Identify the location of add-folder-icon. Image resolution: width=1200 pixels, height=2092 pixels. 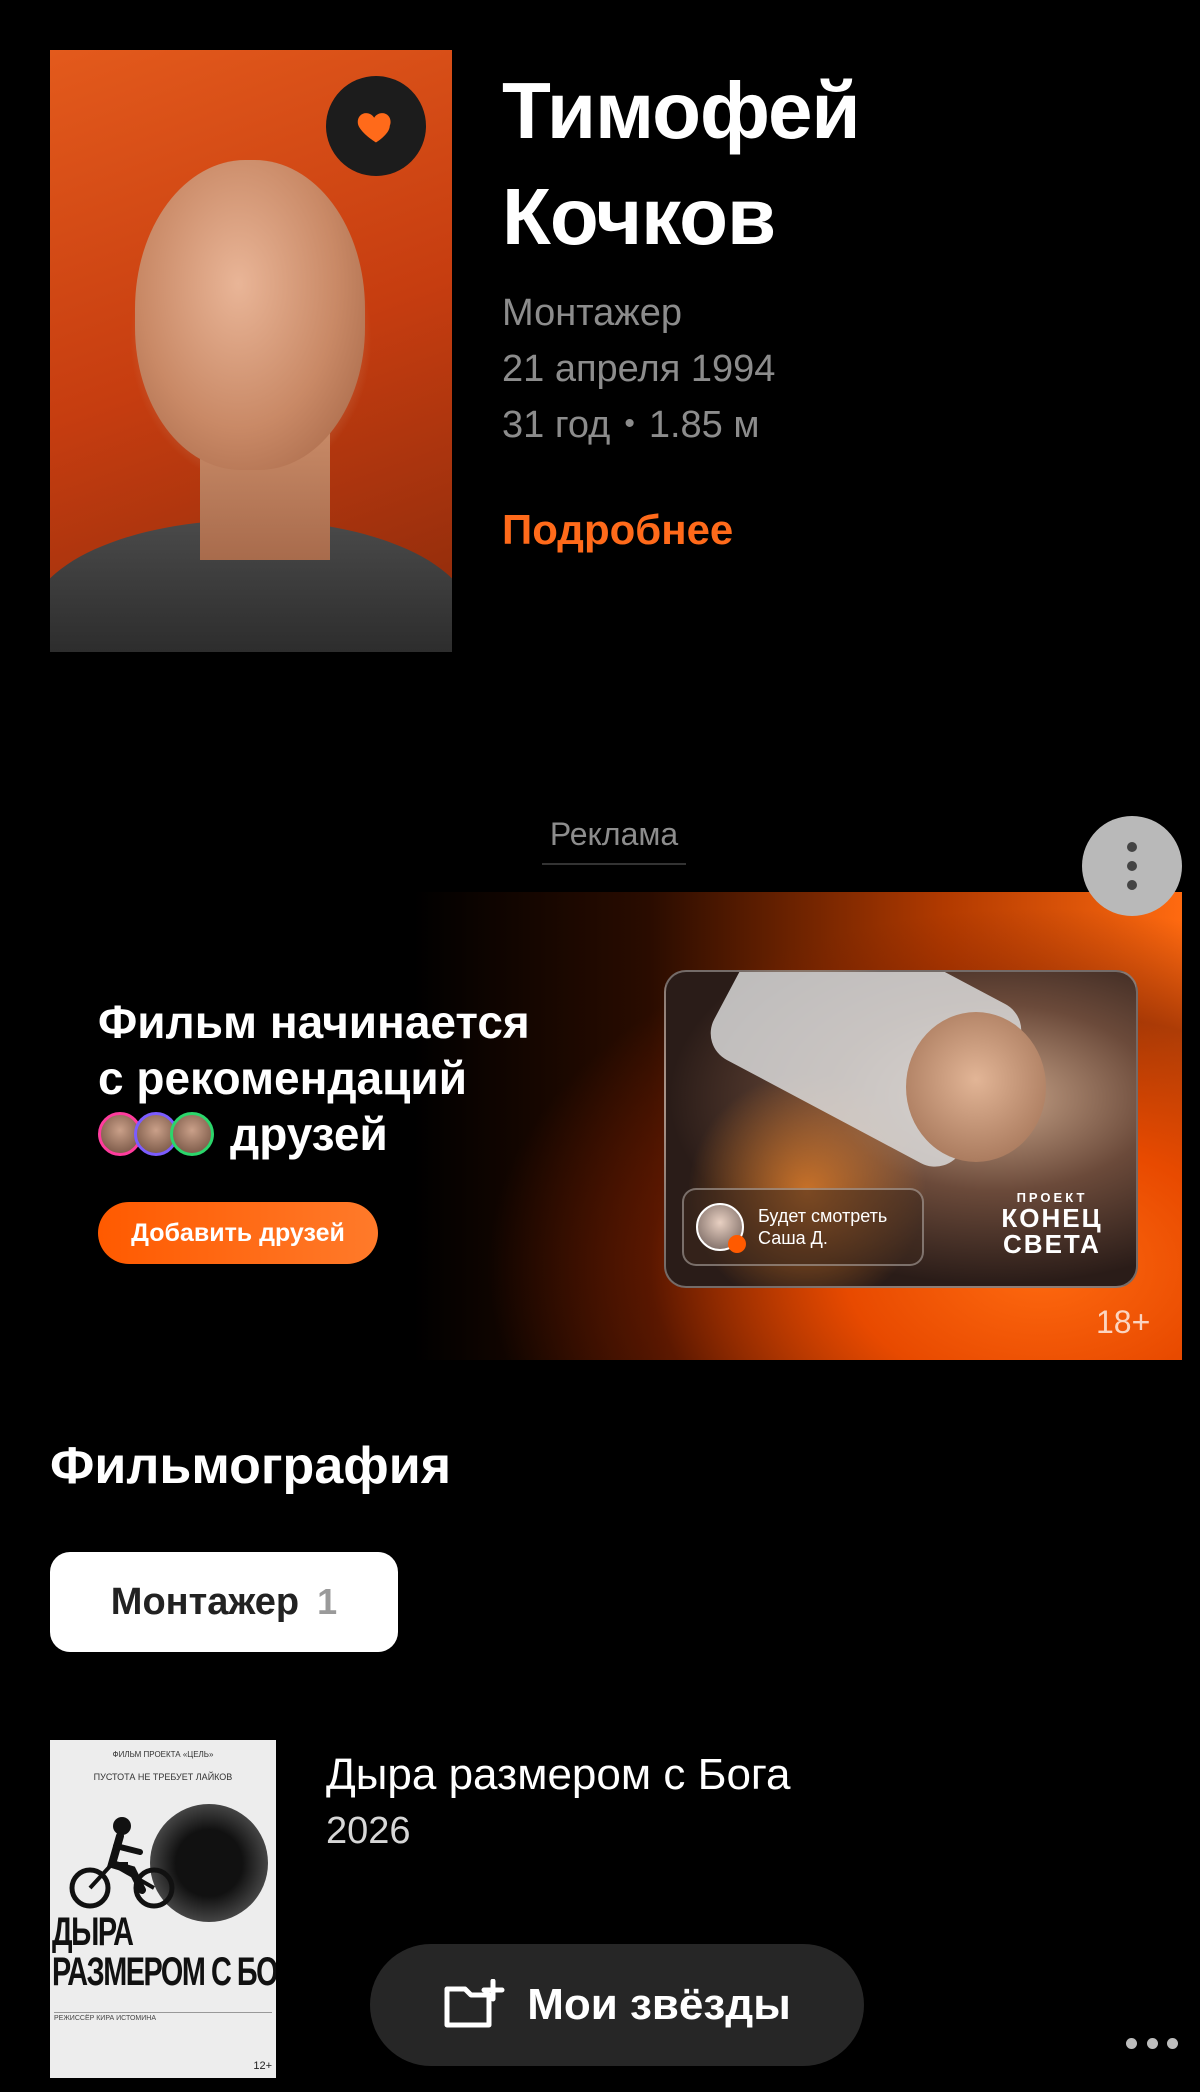
(474, 2003).